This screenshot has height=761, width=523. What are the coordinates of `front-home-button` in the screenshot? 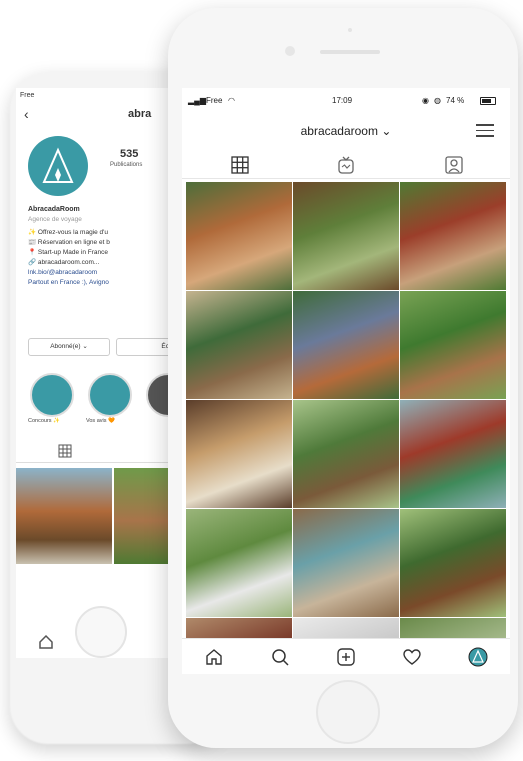 It's located at (348, 712).